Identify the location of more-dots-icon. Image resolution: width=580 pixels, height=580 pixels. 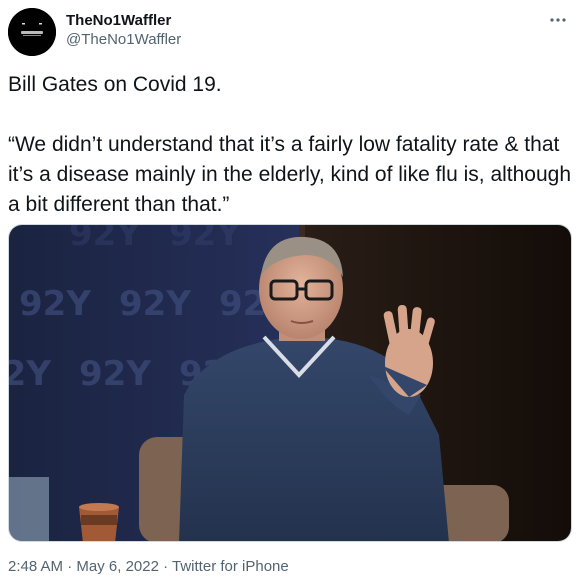
(558, 20).